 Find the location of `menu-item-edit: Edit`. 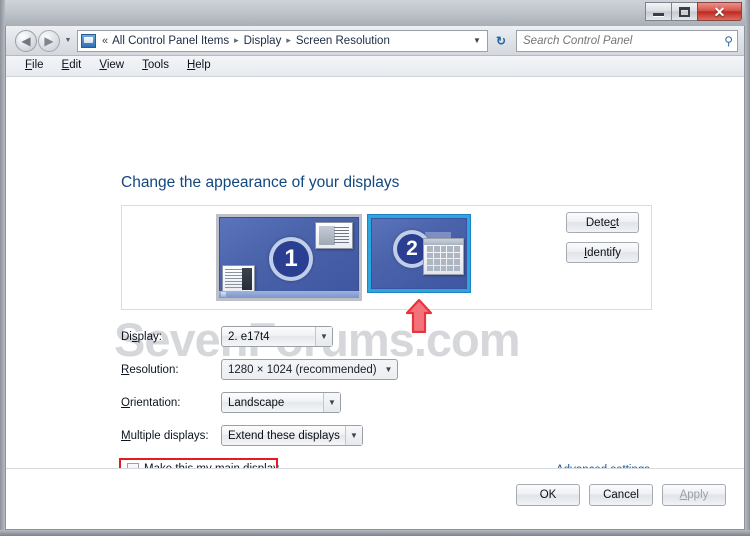

menu-item-edit: Edit is located at coordinates (72, 66).